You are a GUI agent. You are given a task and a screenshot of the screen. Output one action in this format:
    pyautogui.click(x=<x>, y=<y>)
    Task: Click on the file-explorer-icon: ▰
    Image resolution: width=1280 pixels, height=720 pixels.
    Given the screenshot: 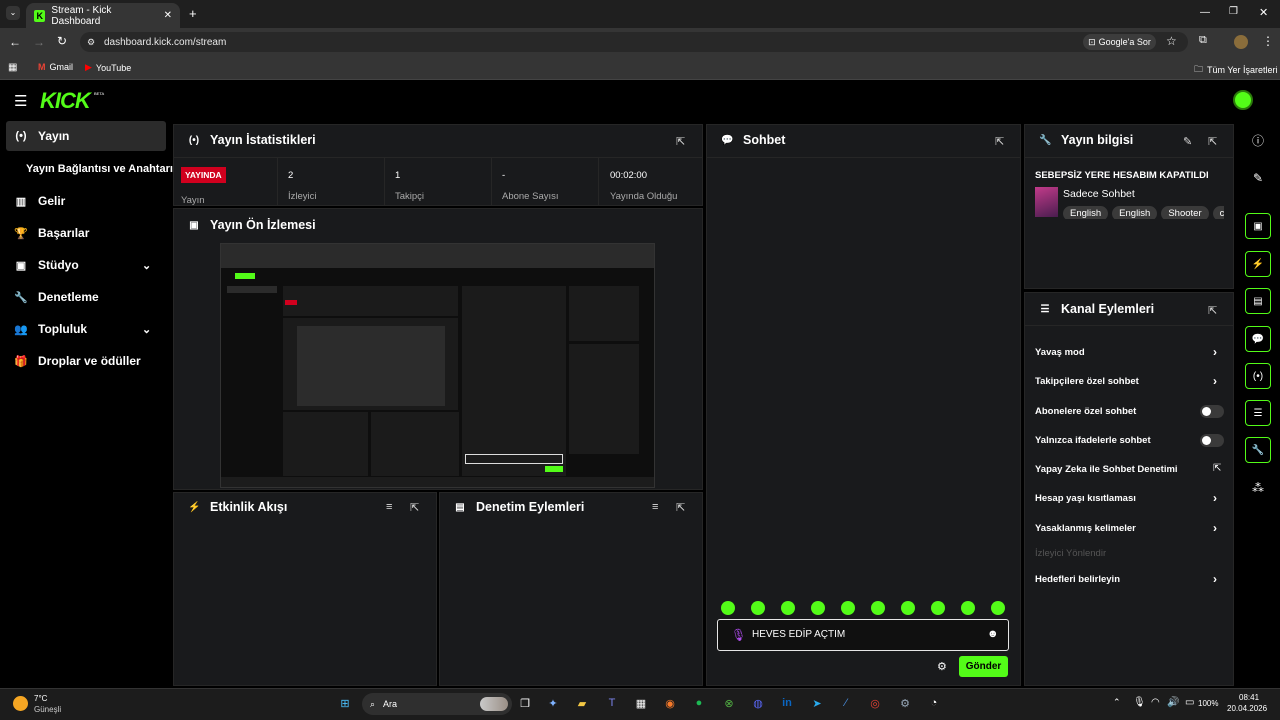 What is the action you would take?
    pyautogui.click(x=582, y=703)
    